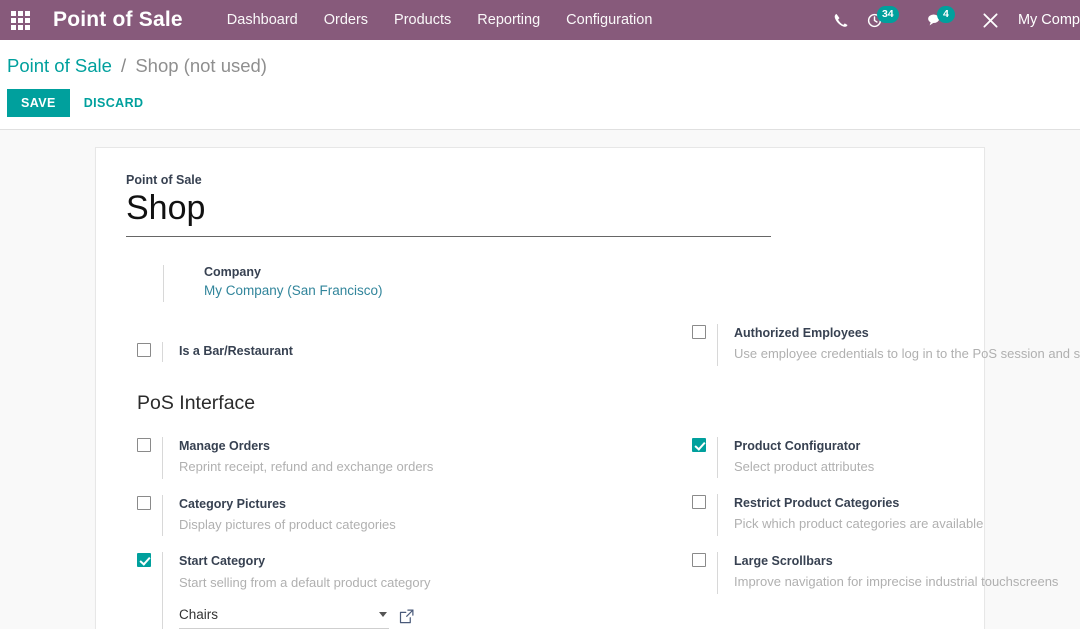 This screenshot has height=629, width=1080. I want to click on apps-grid-icon, so click(20, 20).